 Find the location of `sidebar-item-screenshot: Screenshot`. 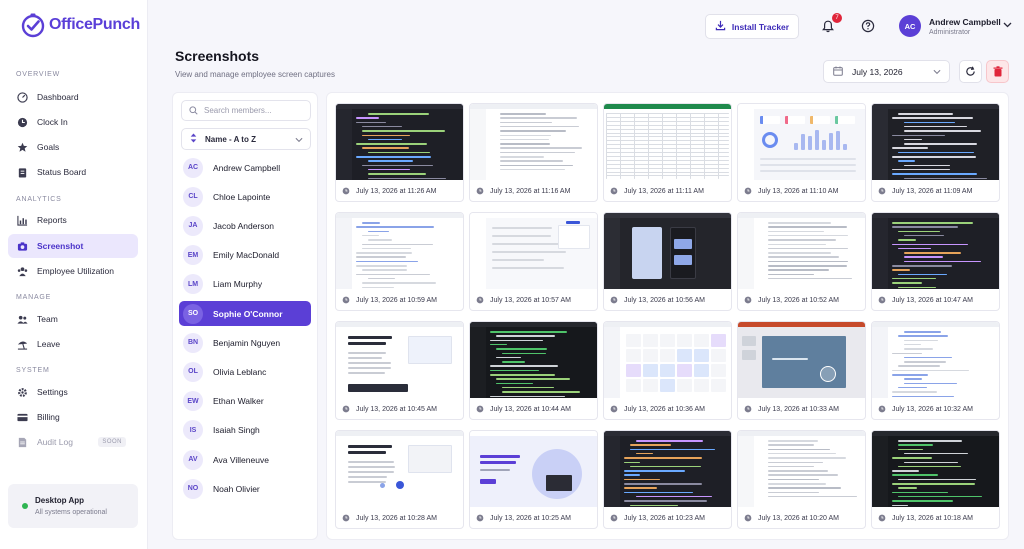

sidebar-item-screenshot: Screenshot is located at coordinates (73, 246).